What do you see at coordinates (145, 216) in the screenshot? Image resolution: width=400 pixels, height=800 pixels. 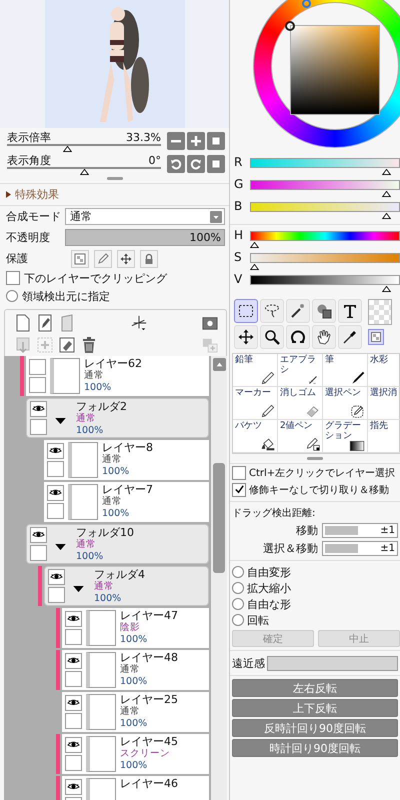 I see `blend-mode-dropdown: 通常` at bounding box center [145, 216].